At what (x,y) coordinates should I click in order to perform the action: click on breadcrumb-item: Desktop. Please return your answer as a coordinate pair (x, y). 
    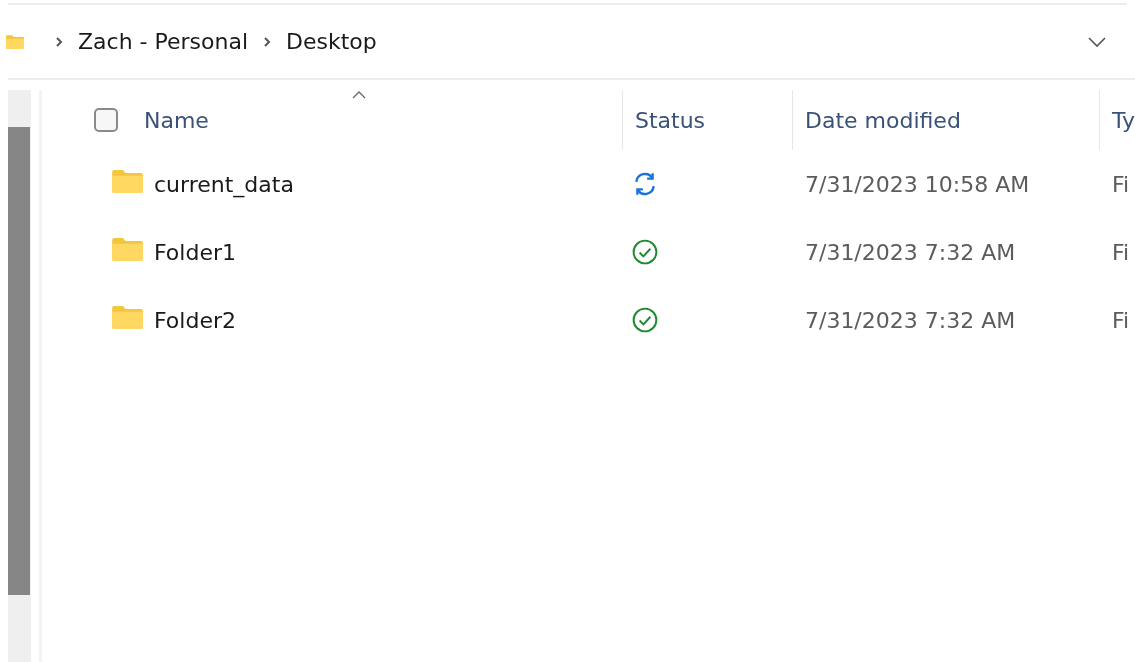
    Looking at the image, I should click on (331, 41).